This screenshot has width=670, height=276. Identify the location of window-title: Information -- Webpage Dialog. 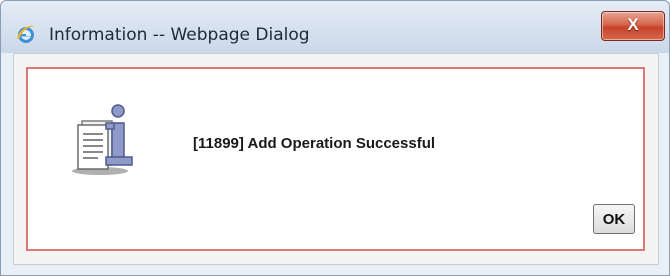
(179, 35).